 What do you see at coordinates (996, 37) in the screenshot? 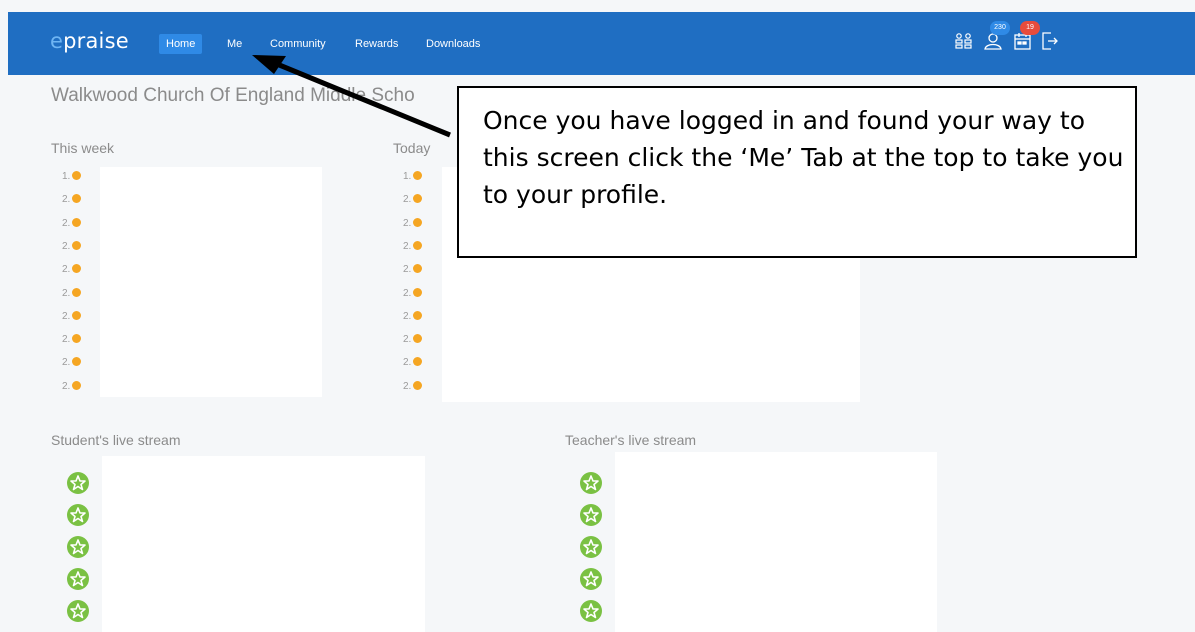
I see `user-notifications-icon: 230` at bounding box center [996, 37].